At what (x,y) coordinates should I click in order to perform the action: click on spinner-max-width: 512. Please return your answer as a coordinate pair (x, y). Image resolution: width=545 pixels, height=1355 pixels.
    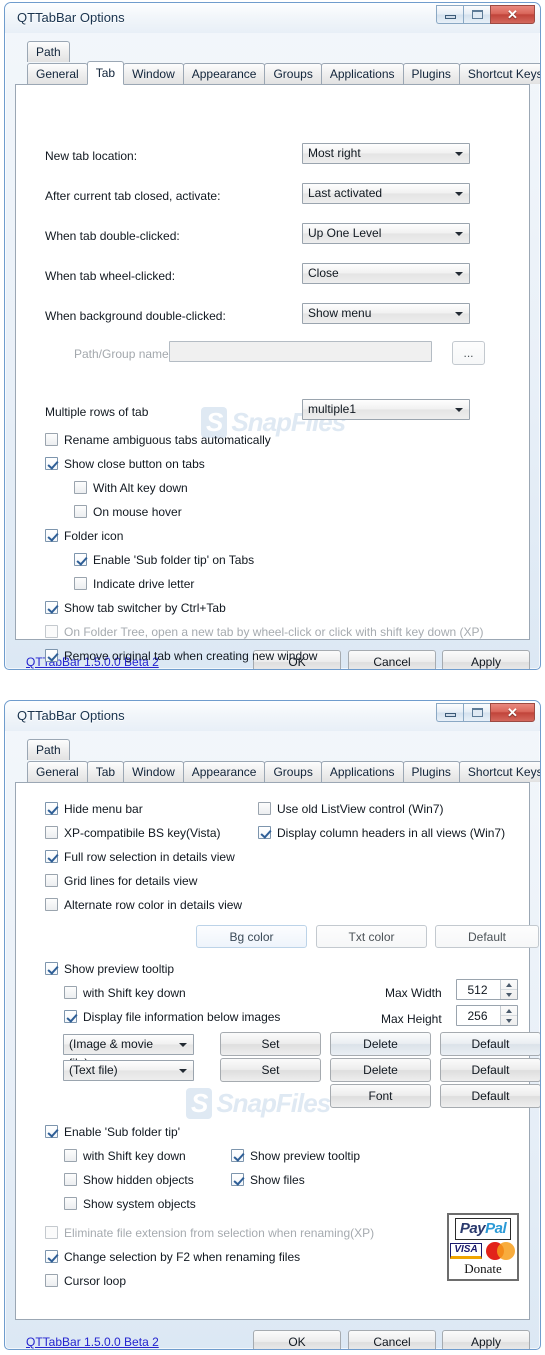
    Looking at the image, I should click on (487, 989).